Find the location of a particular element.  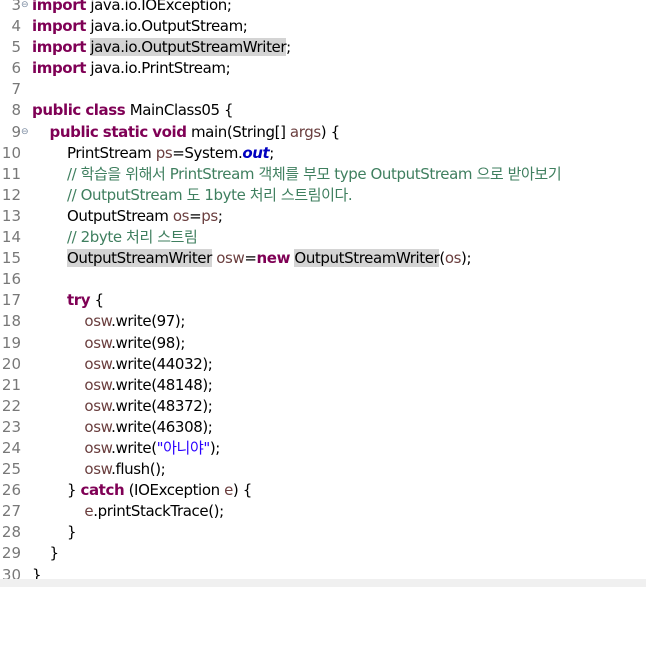

plain-token: = is located at coordinates (195, 215).